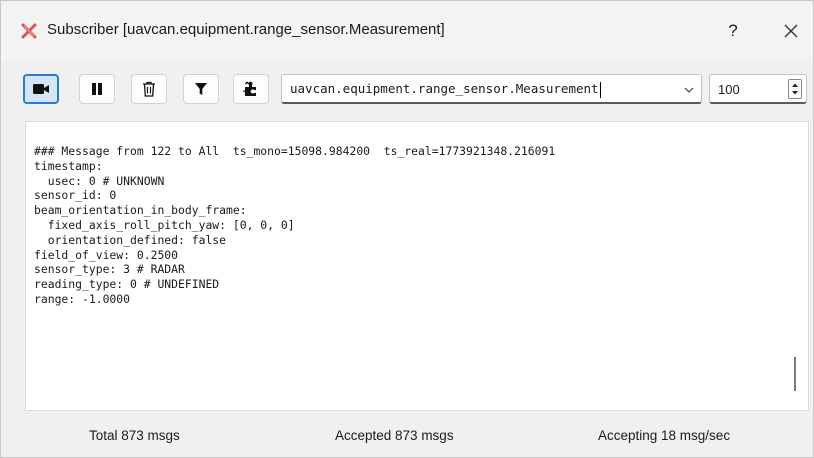  I want to click on count-spinbox: 100, so click(758, 89).